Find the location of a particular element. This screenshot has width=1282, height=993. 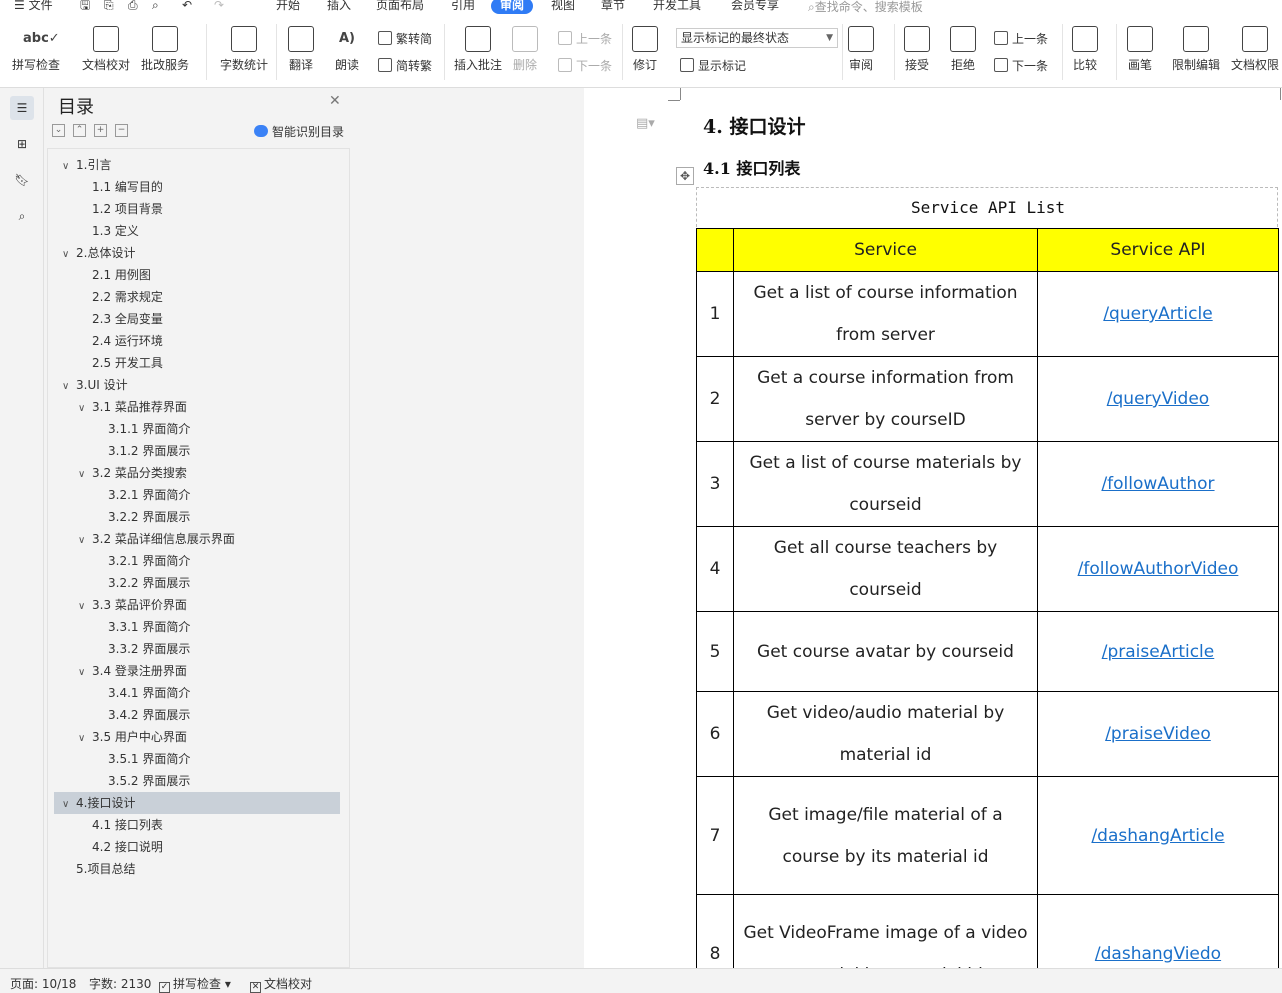

word-count-indicator: 字数: 2130 is located at coordinates (120, 983).